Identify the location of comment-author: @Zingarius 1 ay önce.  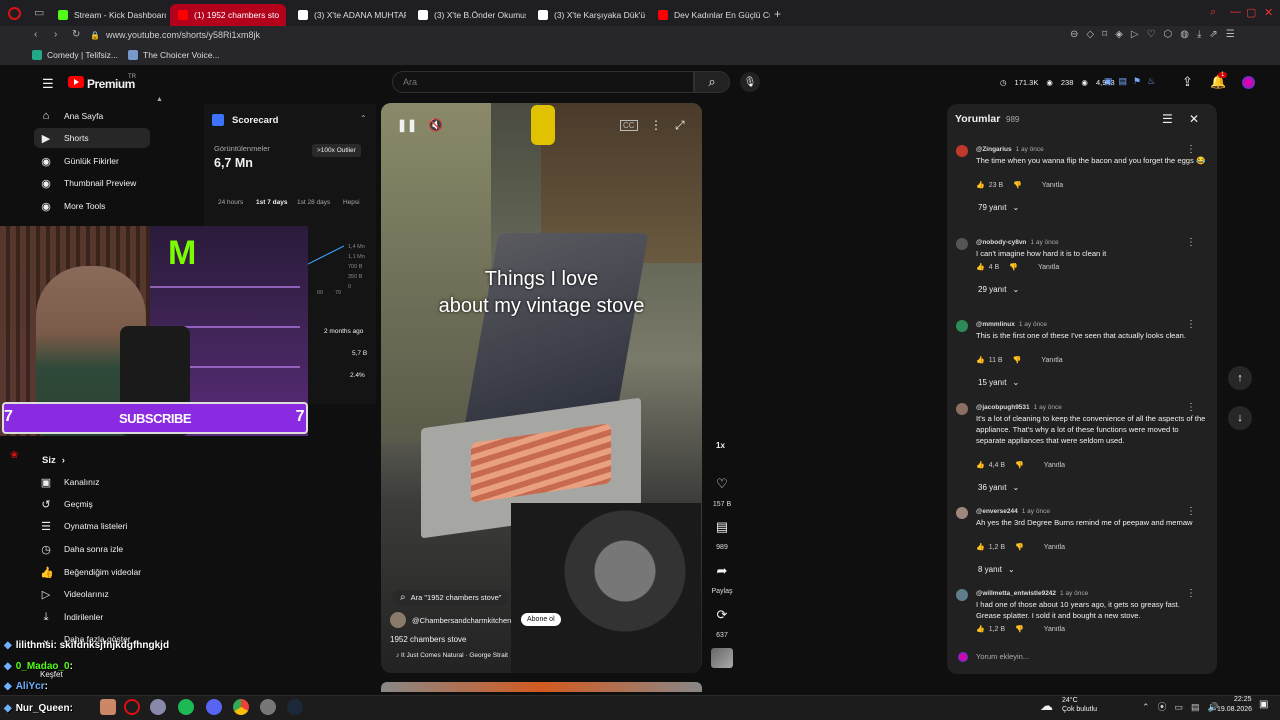
(1010, 149).